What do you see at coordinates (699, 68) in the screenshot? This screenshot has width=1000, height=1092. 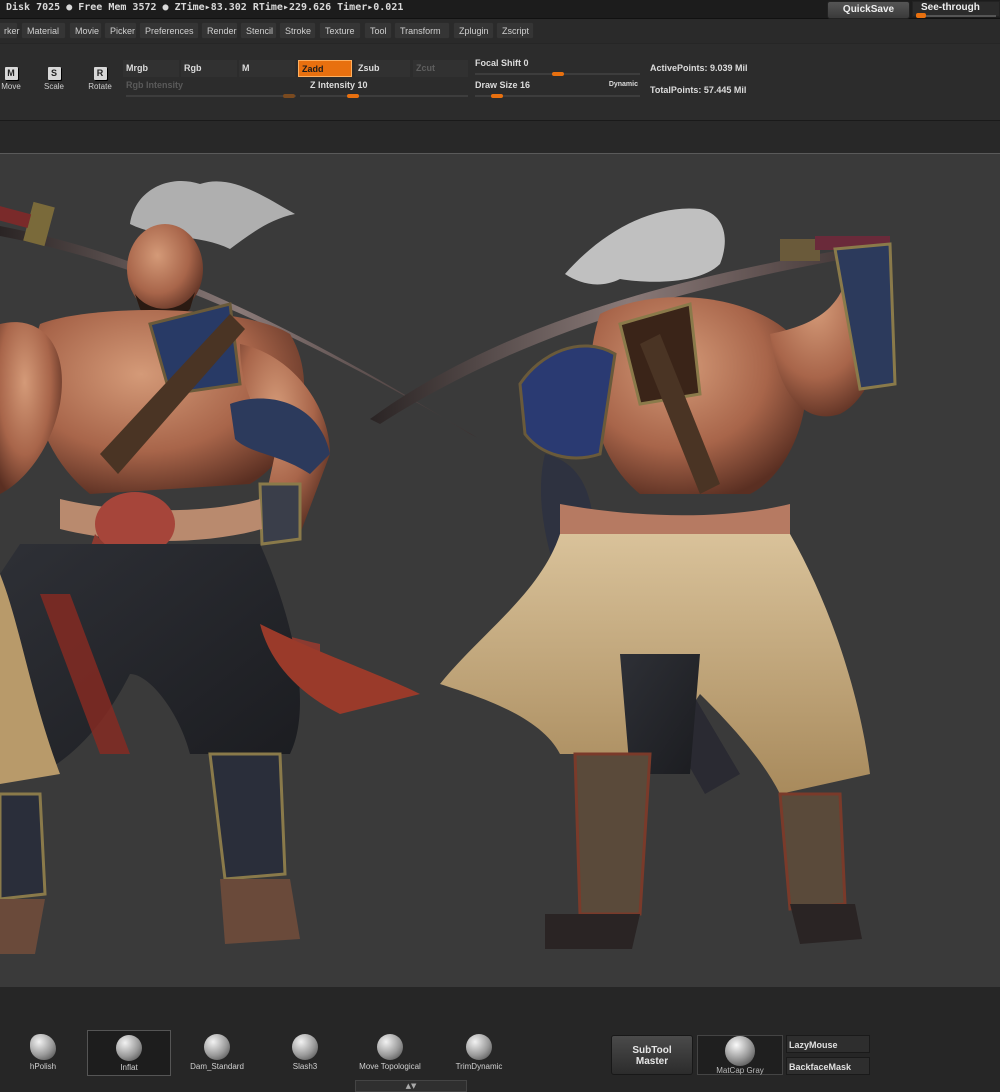 I see `active-points: ActivePoints: 9.039 Mil` at bounding box center [699, 68].